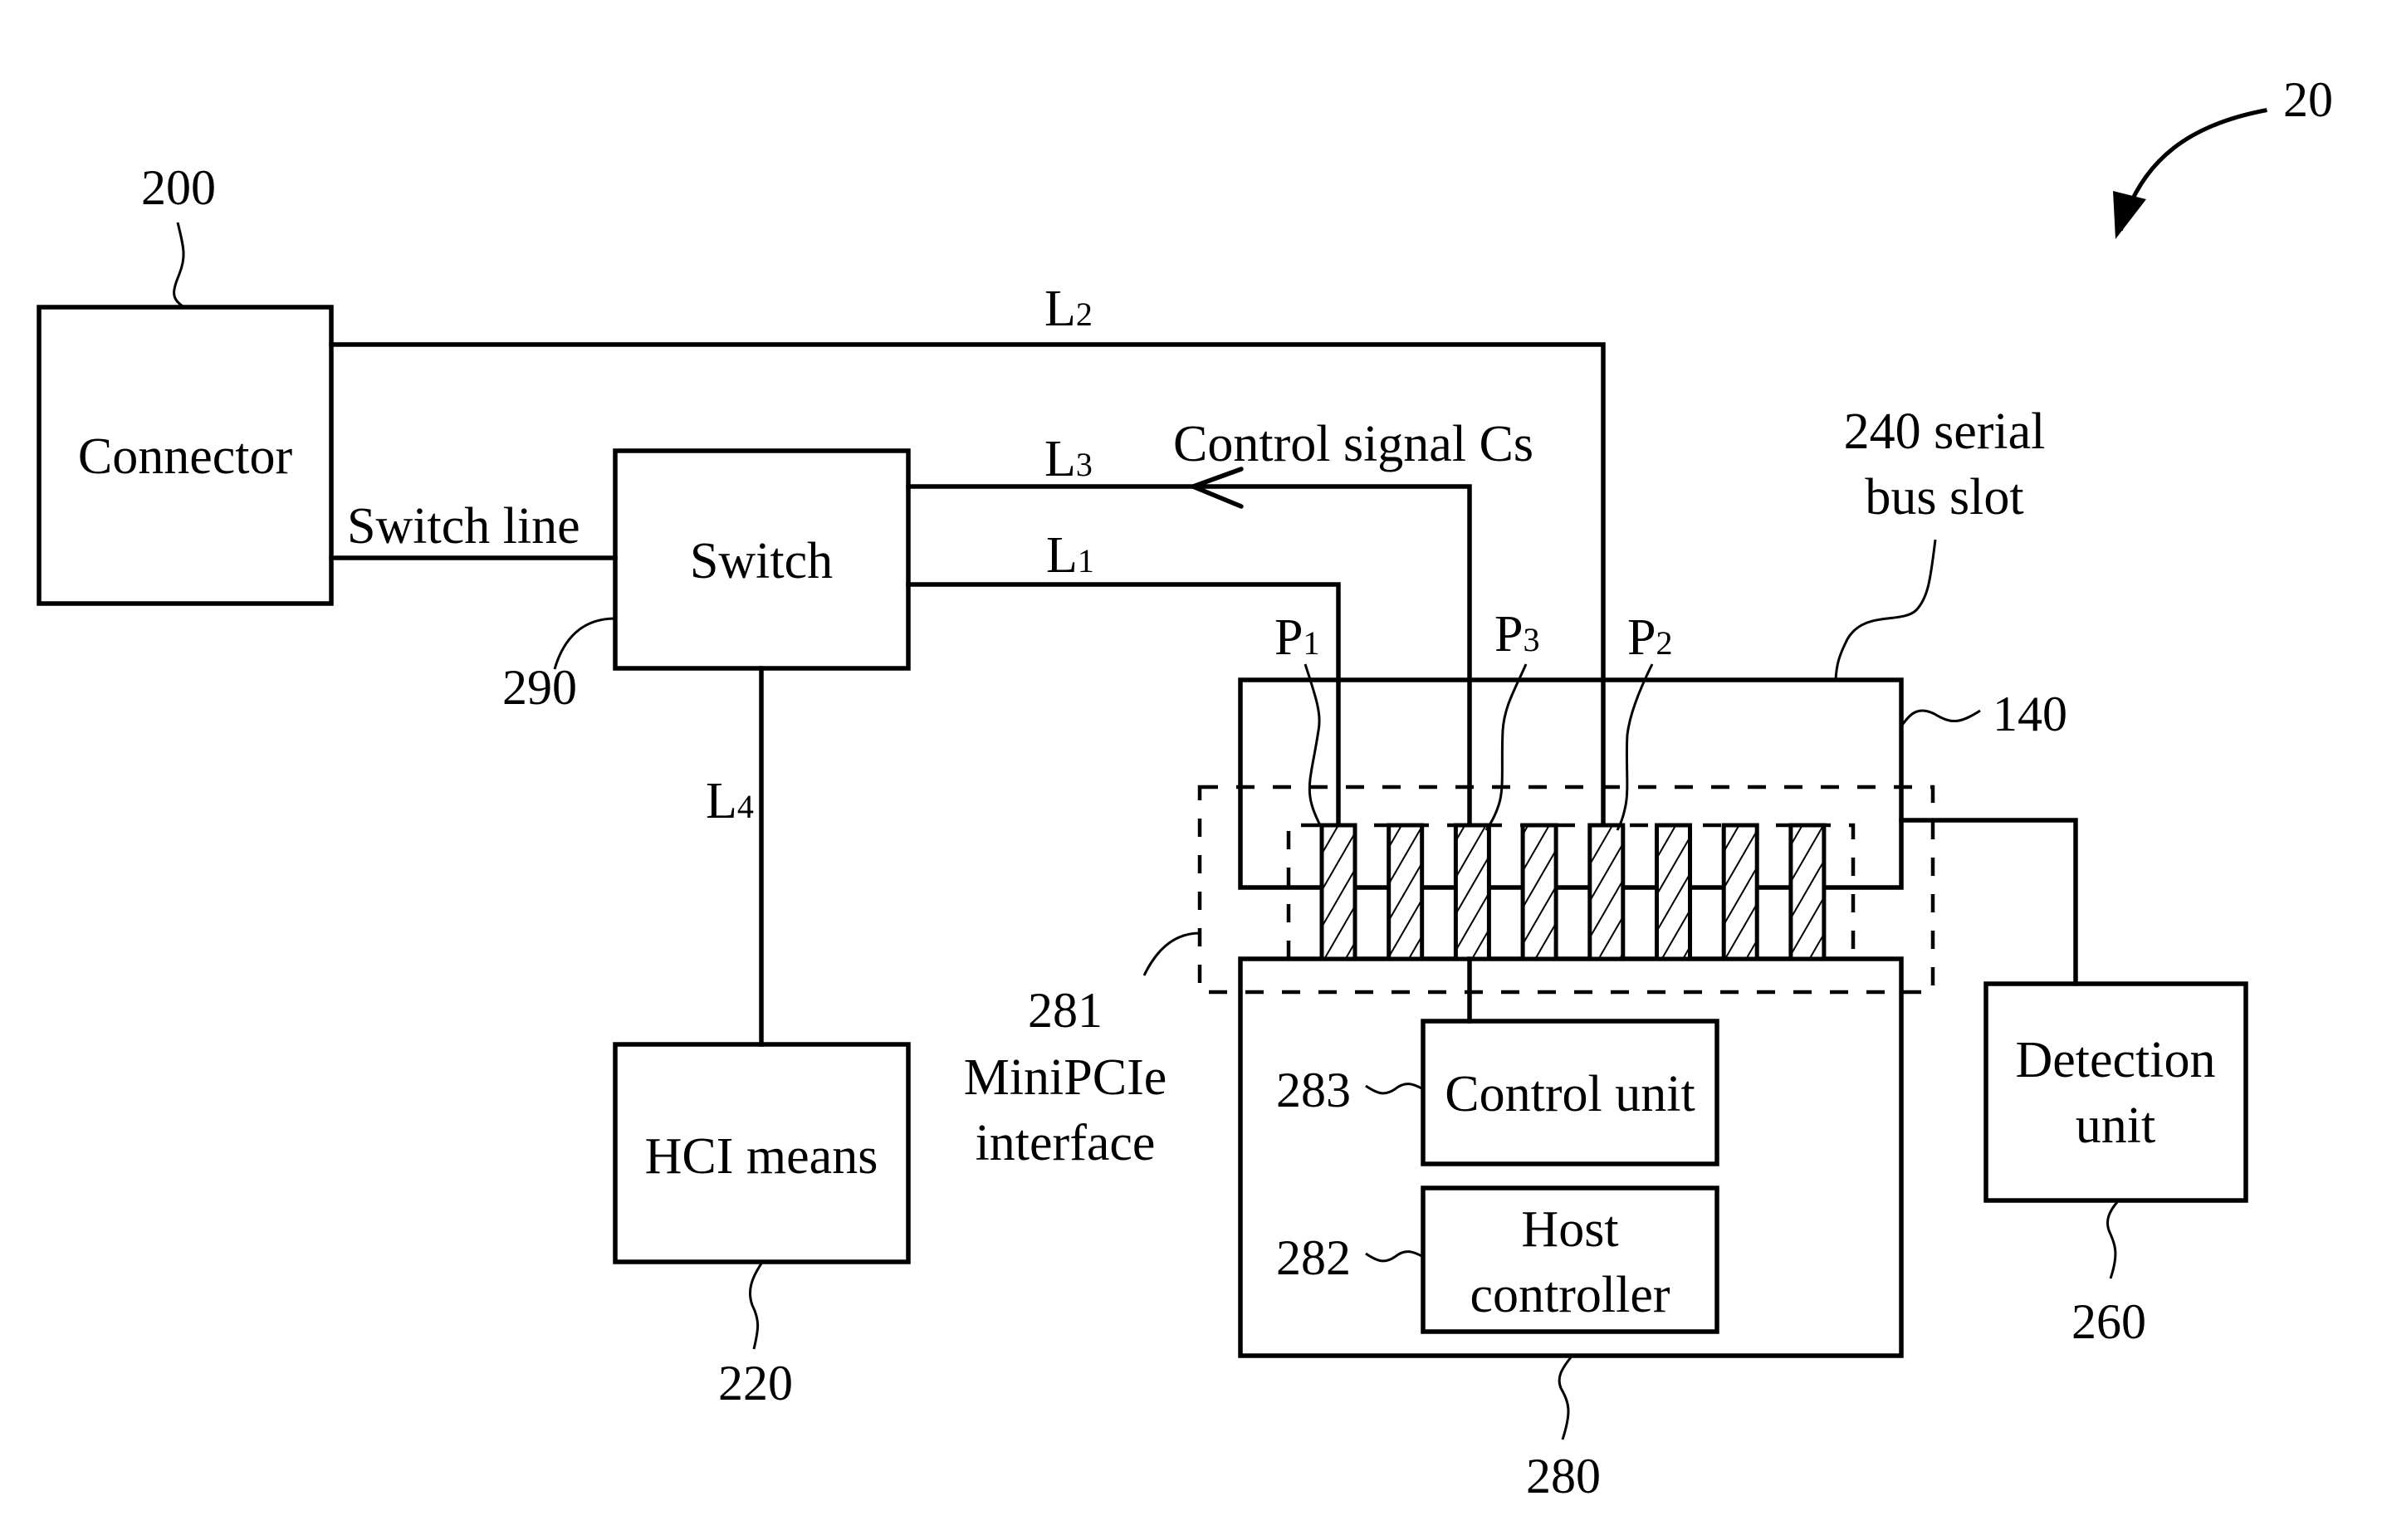  Describe the element at coordinates (2112, 1240) in the screenshot. I see `detection-leader` at that location.